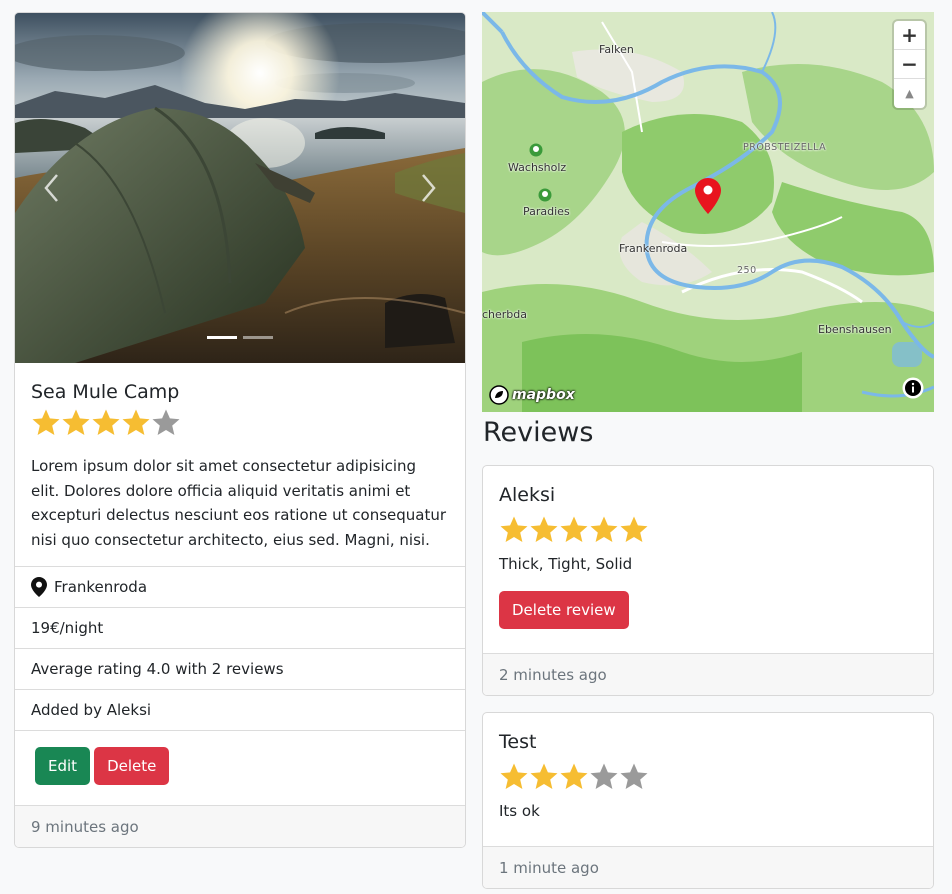 This screenshot has width=952, height=894. Describe the element at coordinates (538, 432) in the screenshot. I see `reviews-heading: Reviews` at that location.